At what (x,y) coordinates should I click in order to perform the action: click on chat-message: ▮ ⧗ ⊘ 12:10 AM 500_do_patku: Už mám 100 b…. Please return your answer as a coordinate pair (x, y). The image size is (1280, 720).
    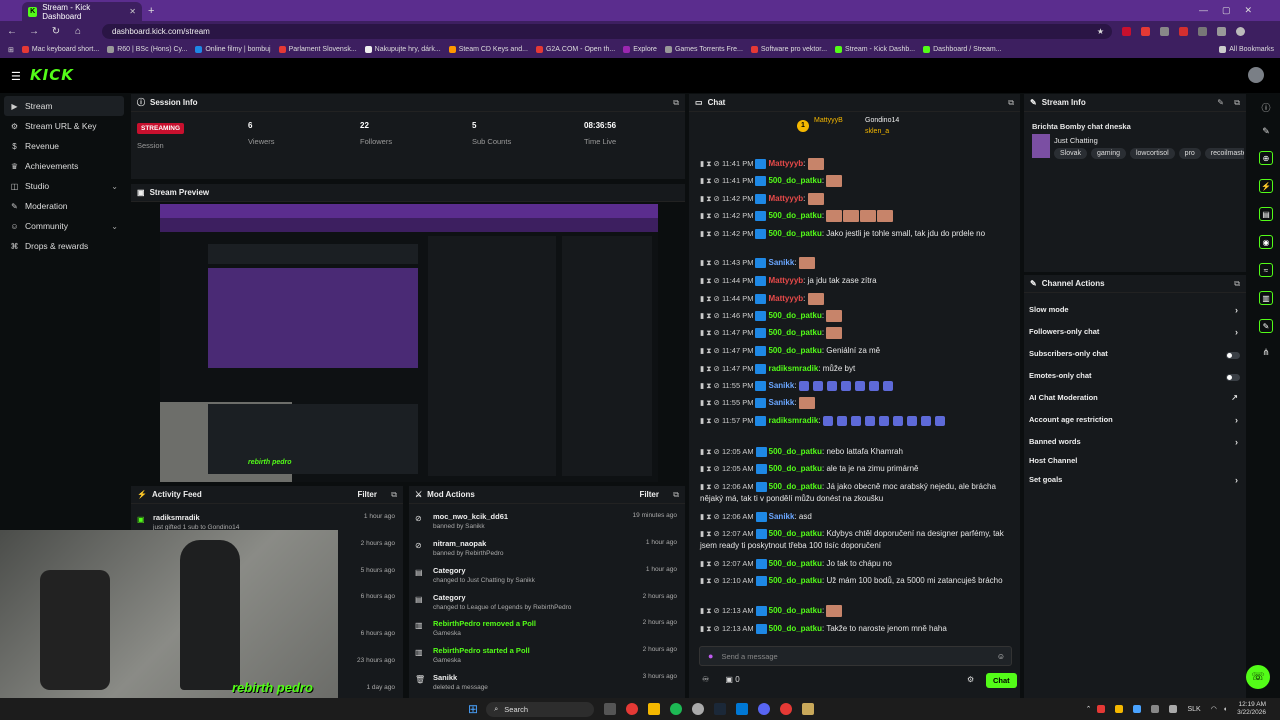
    Looking at the image, I should click on (857, 581).